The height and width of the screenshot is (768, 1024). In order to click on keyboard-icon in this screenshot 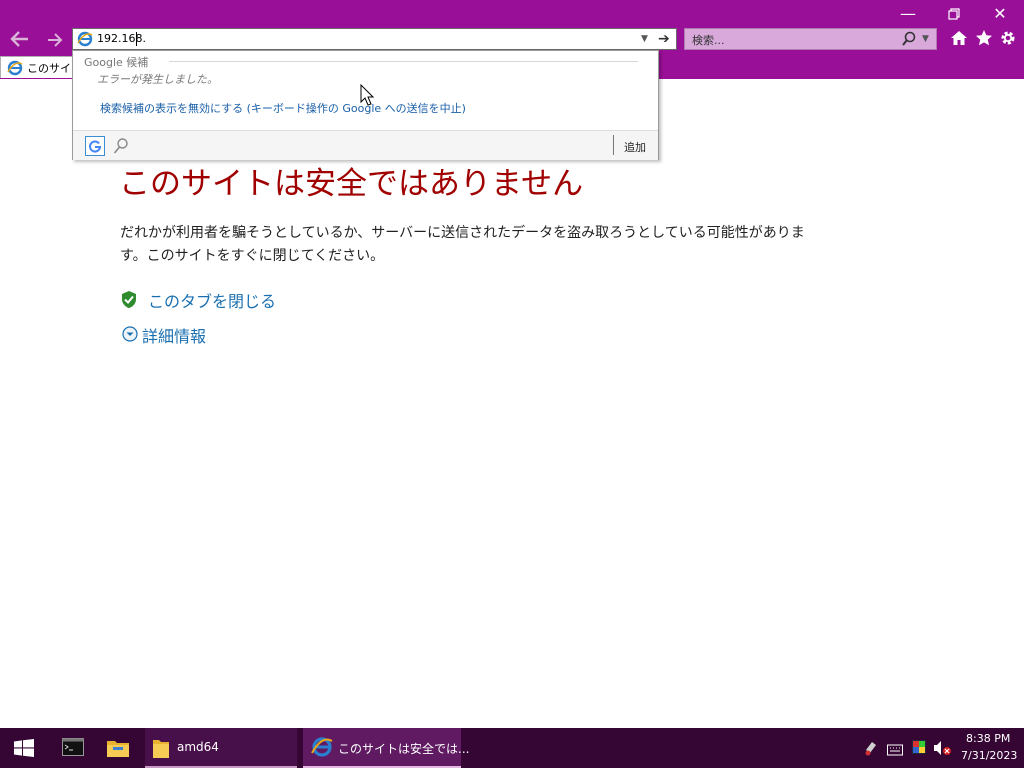, I will do `click(895, 750)`.